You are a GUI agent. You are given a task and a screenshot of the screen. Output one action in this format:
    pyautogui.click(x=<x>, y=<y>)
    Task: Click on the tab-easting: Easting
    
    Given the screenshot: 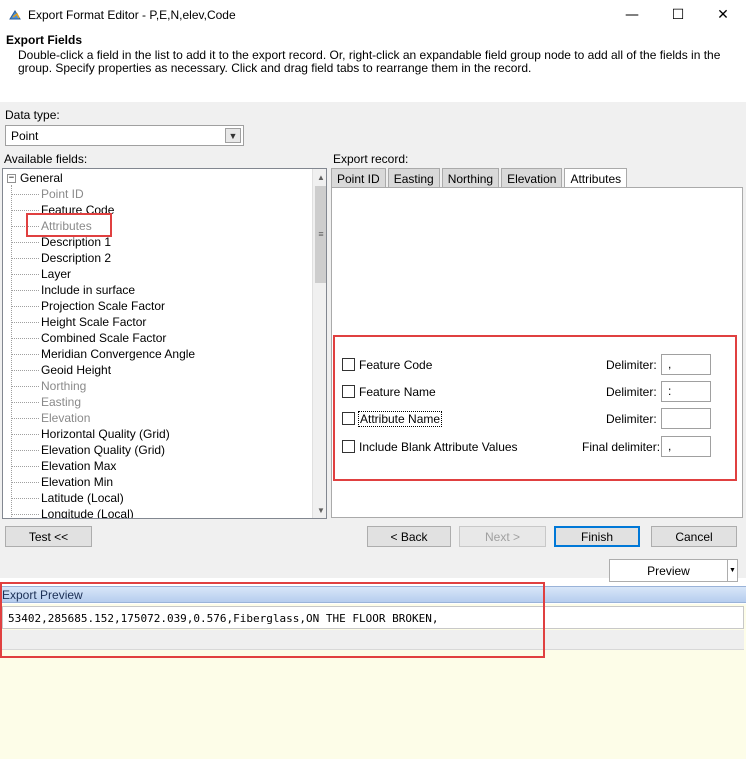 What is the action you would take?
    pyautogui.click(x=413, y=178)
    